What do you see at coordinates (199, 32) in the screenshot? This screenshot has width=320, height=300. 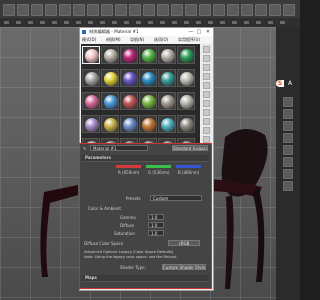 I see `maximize-button: □` at bounding box center [199, 32].